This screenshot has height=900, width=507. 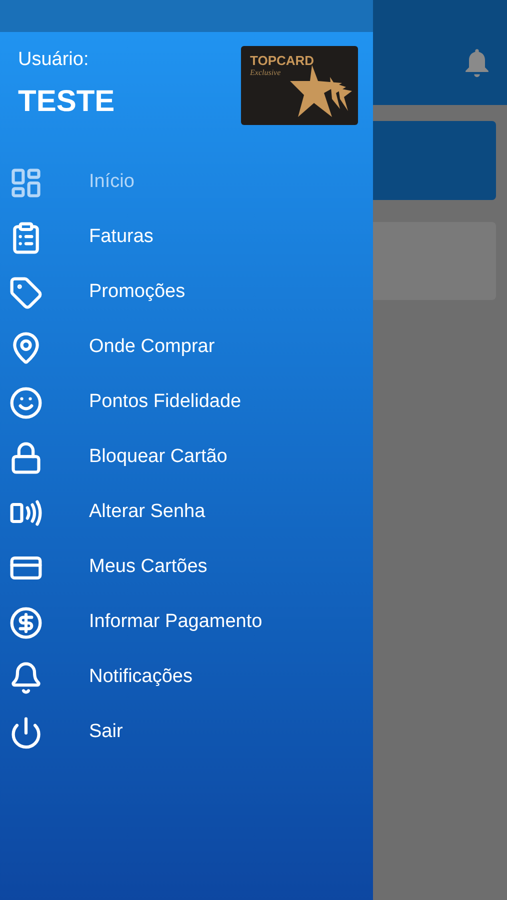 I want to click on menu-item: Notificações, so click(x=186, y=677).